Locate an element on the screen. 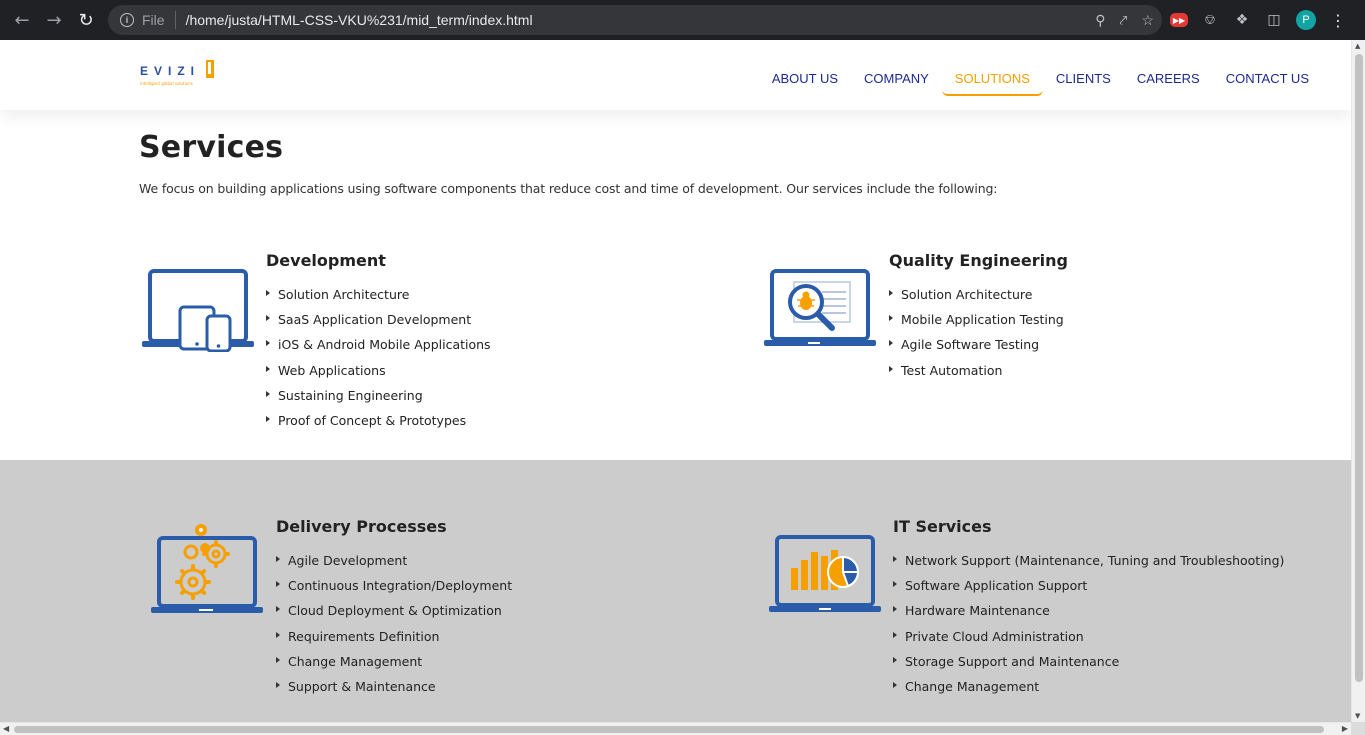  compass-extension-icon: ⎊ is located at coordinates (1210, 20).